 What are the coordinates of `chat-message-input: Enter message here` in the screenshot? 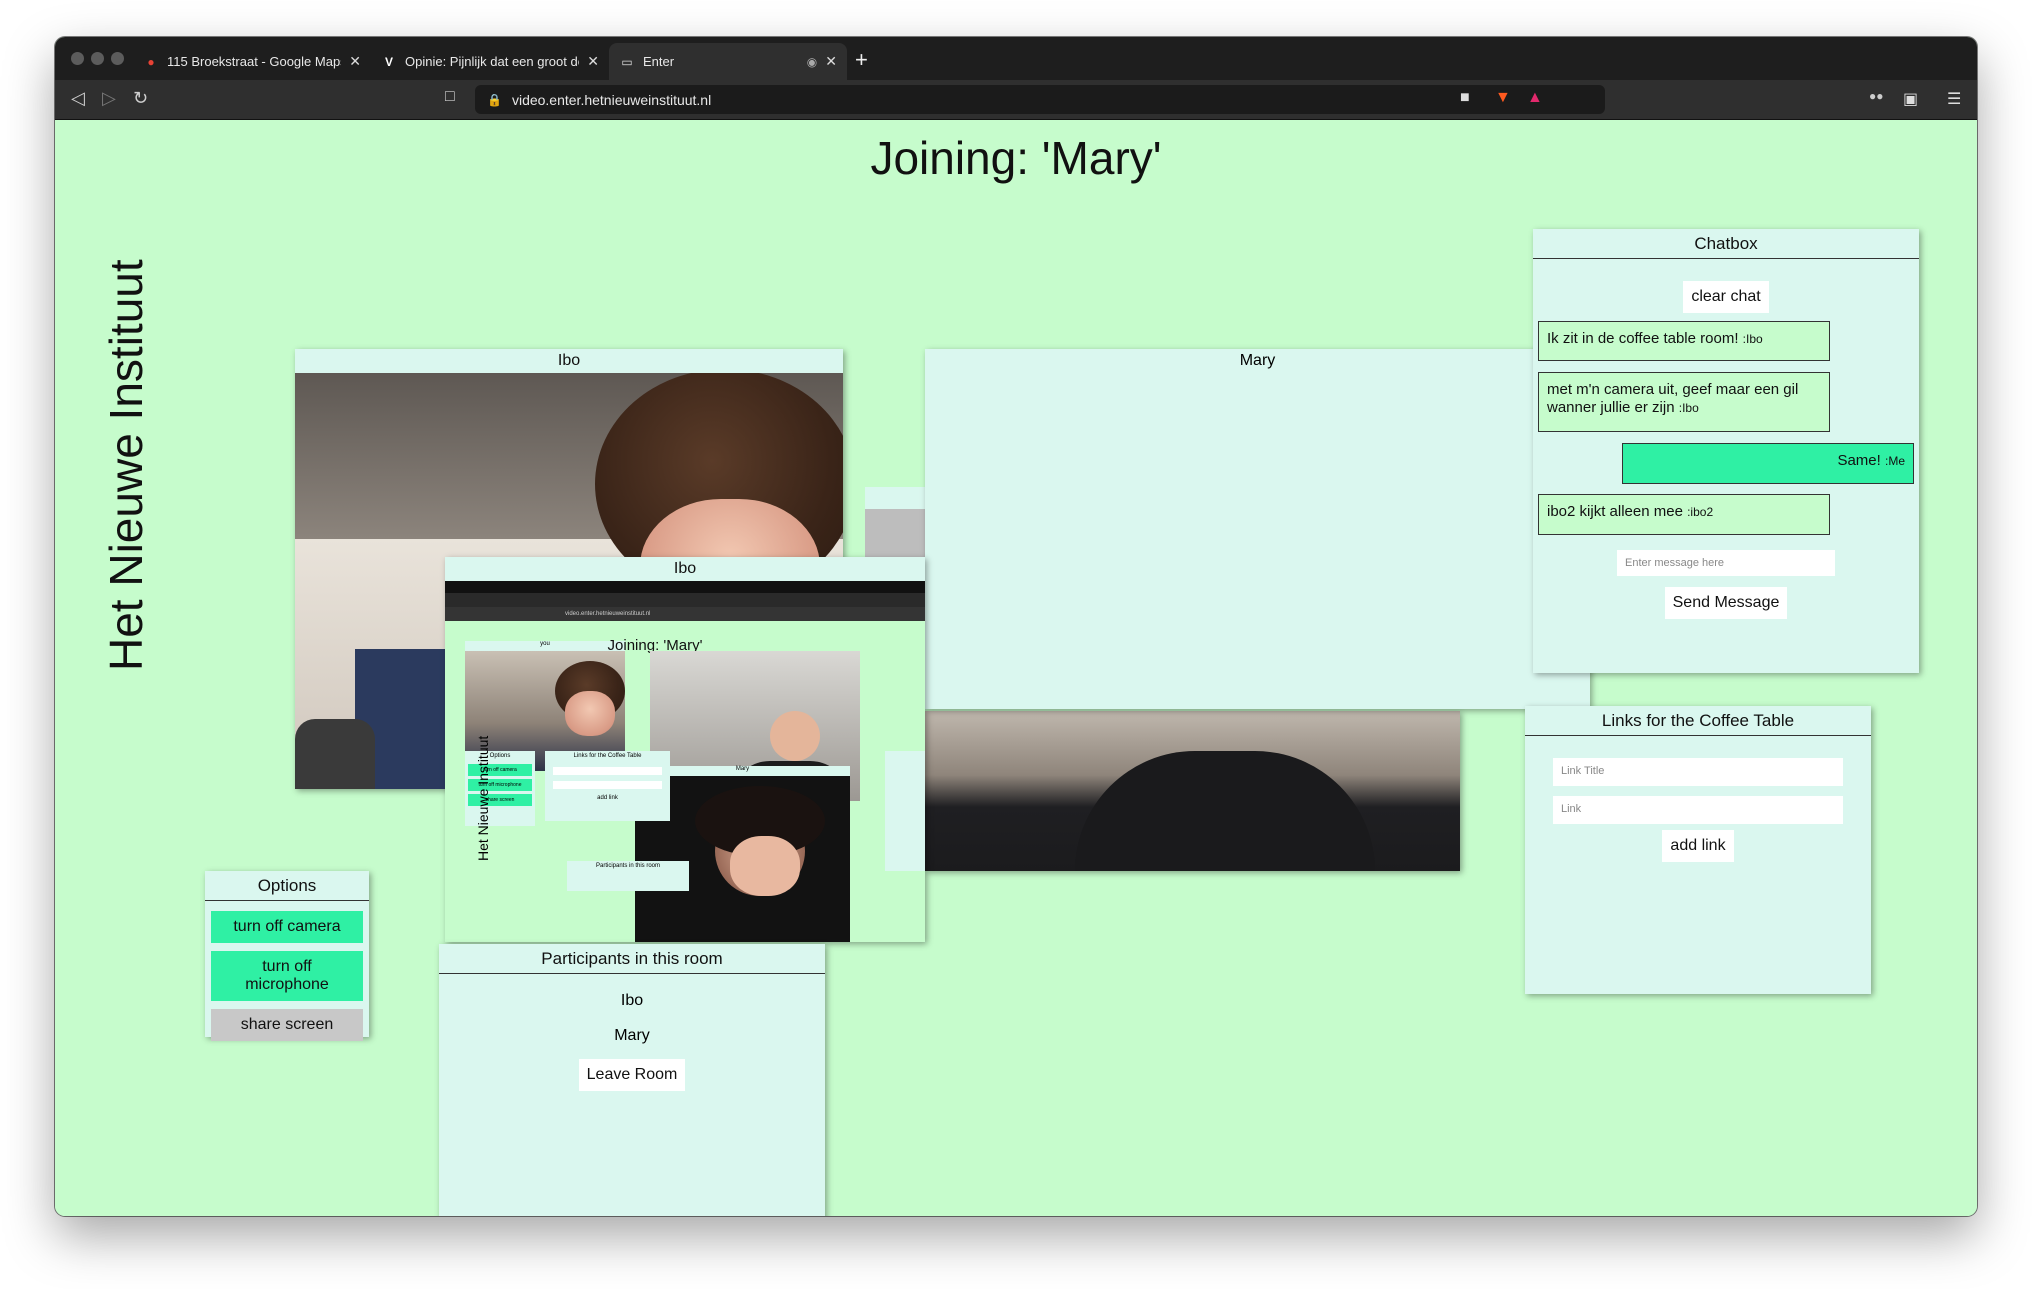 It's located at (1726, 563).